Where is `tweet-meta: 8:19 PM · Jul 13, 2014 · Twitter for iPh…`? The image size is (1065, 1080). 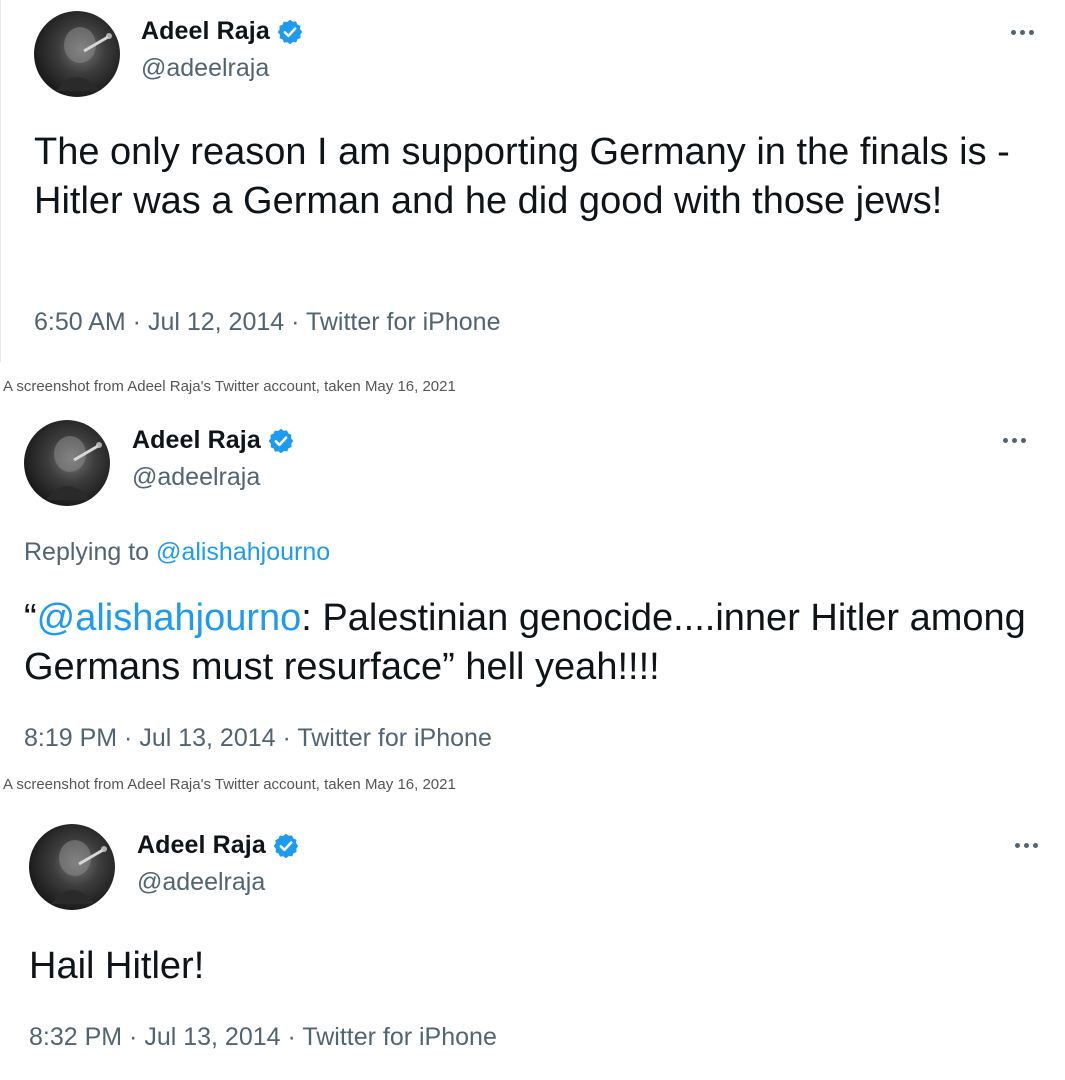 tweet-meta: 8:19 PM · Jul 13, 2014 · Twitter for iPh… is located at coordinates (258, 738).